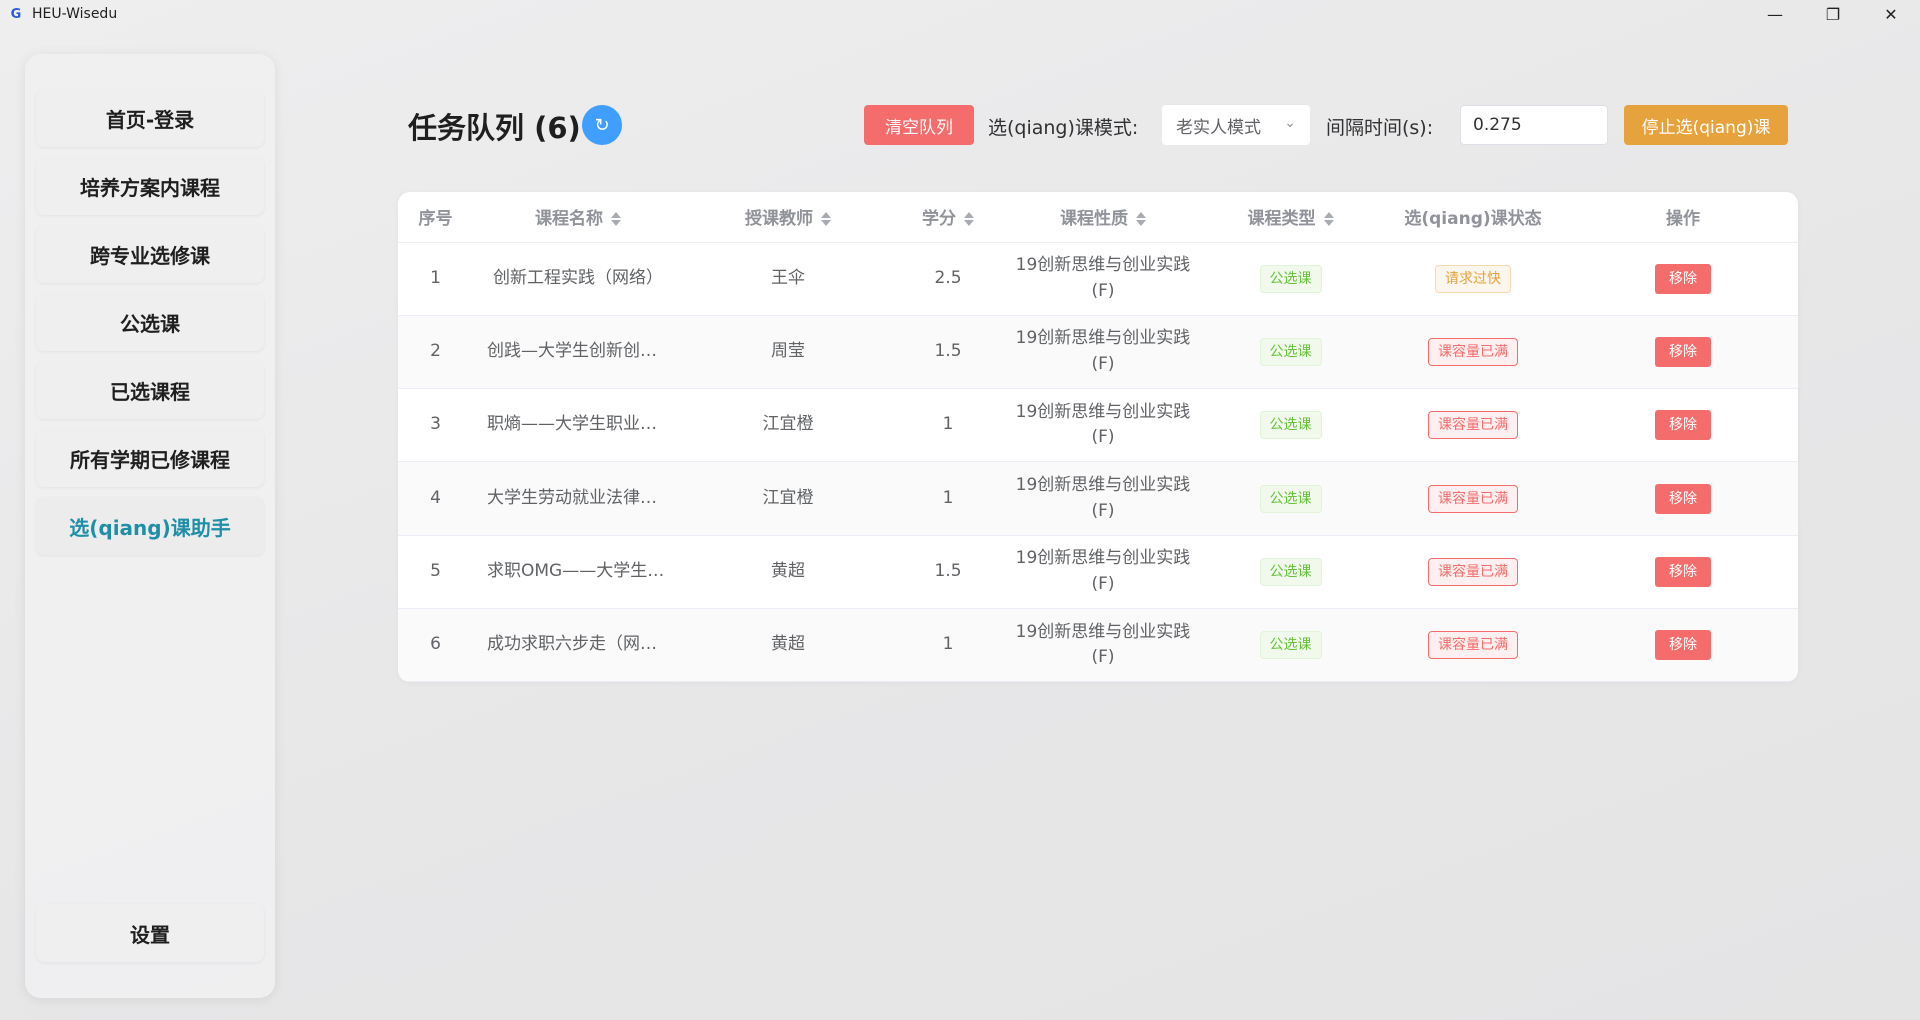 The height and width of the screenshot is (1020, 1920). I want to click on sidebar-item-completed-courses: 所有学期已修课程, so click(150, 458).